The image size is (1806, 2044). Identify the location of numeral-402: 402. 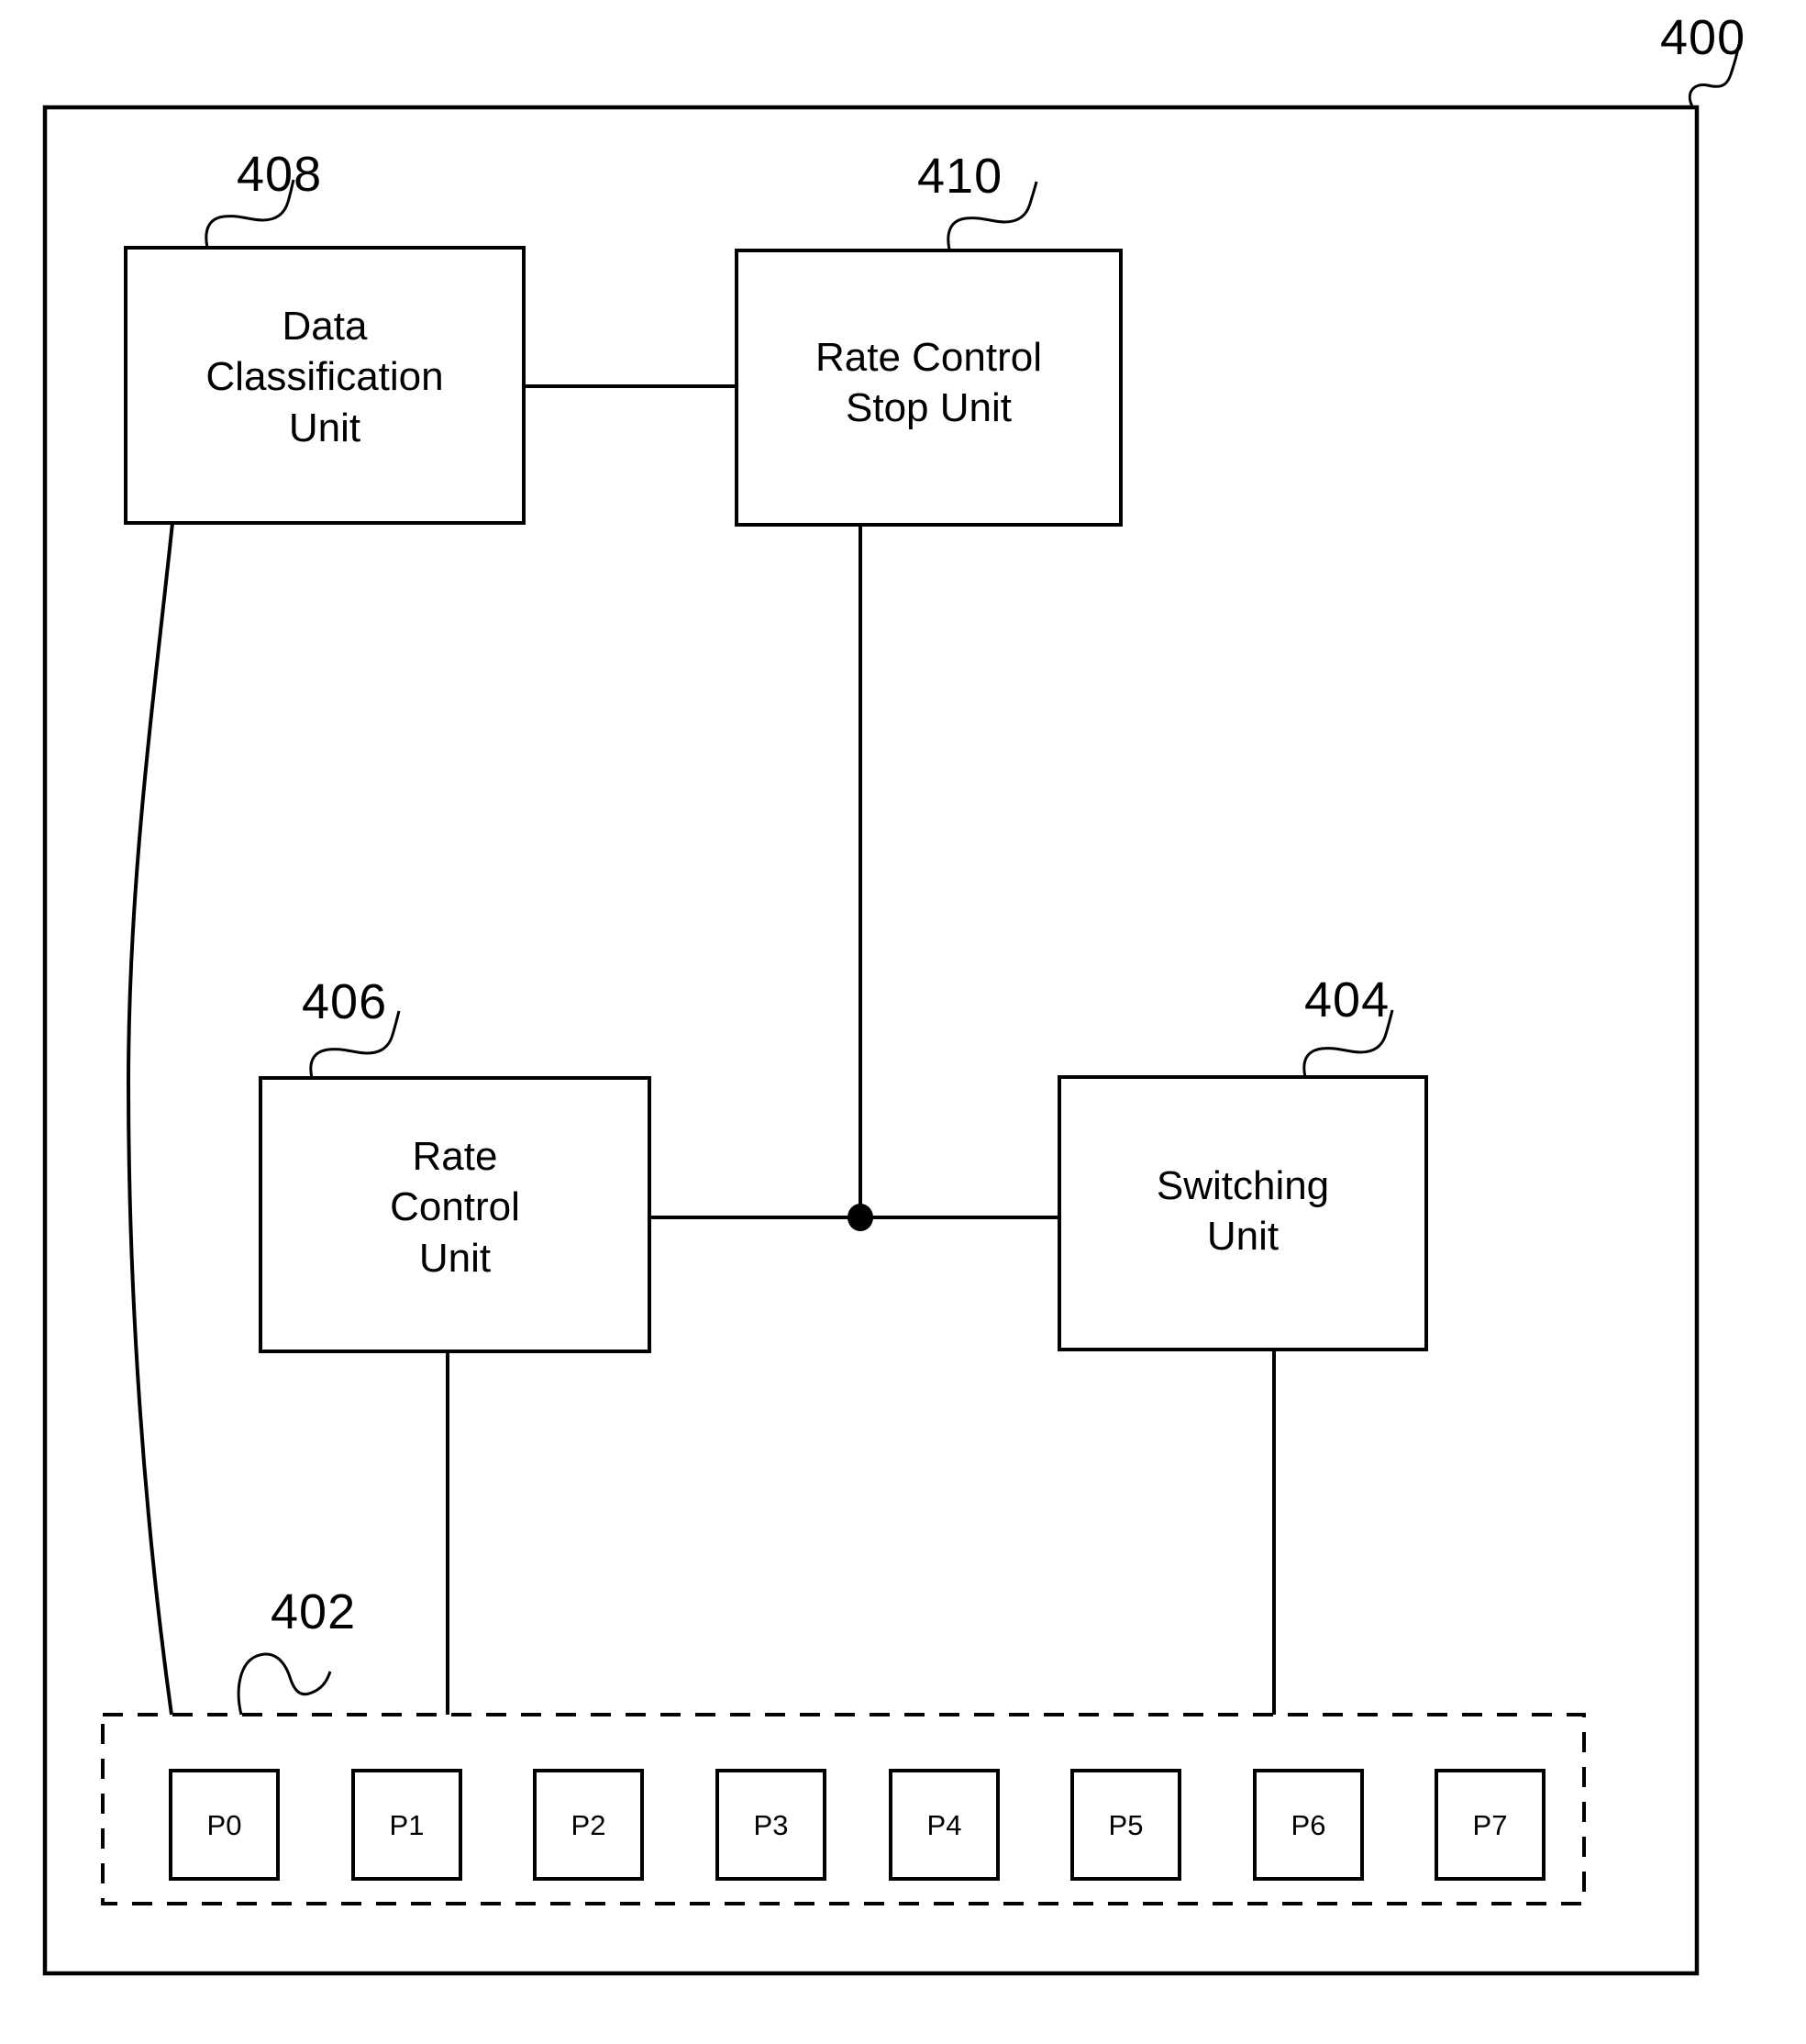
(314, 1612).